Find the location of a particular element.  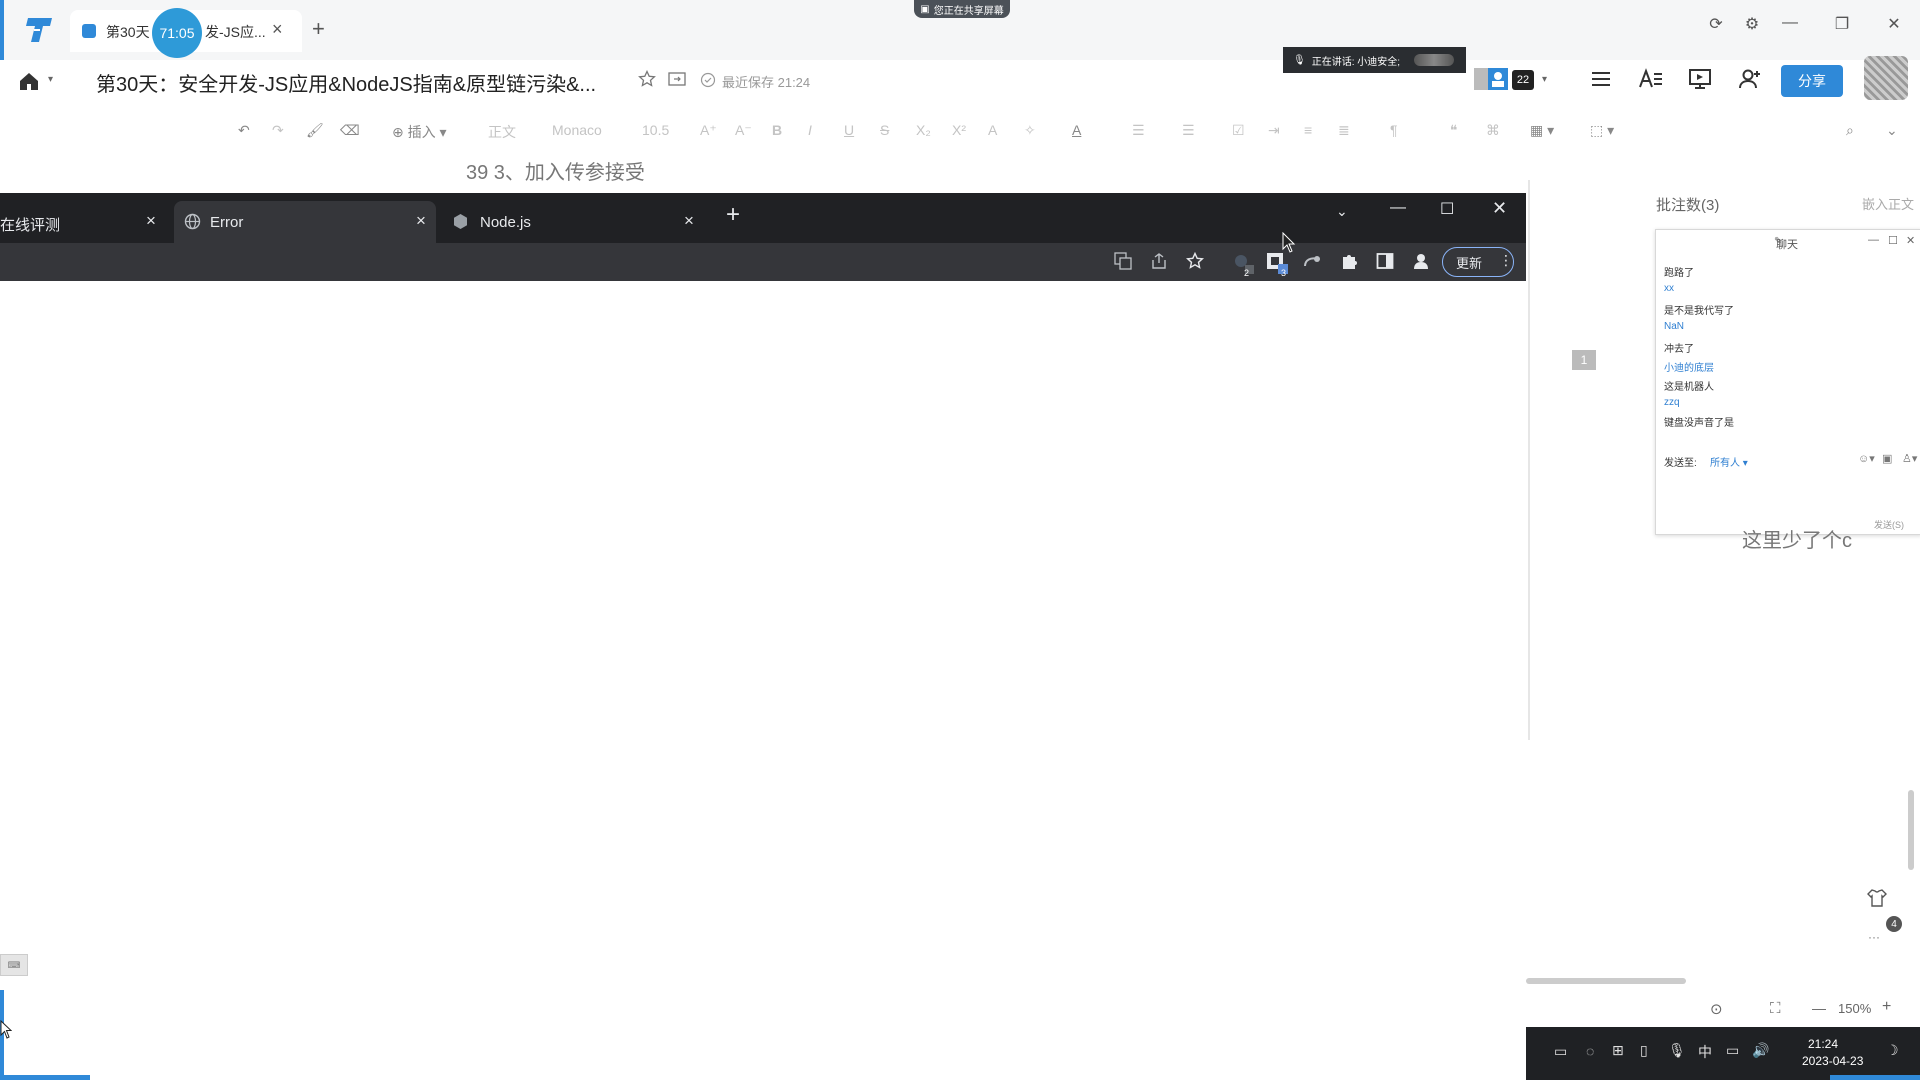

page-number: 1 is located at coordinates (1584, 360).